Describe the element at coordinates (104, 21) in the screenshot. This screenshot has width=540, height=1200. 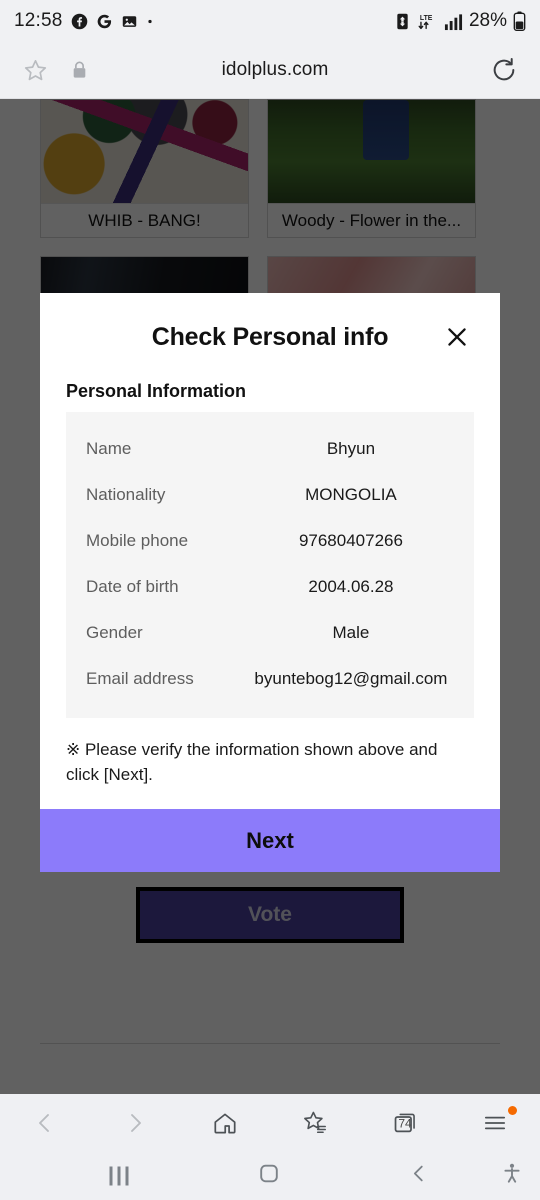
I see `google-icon` at that location.